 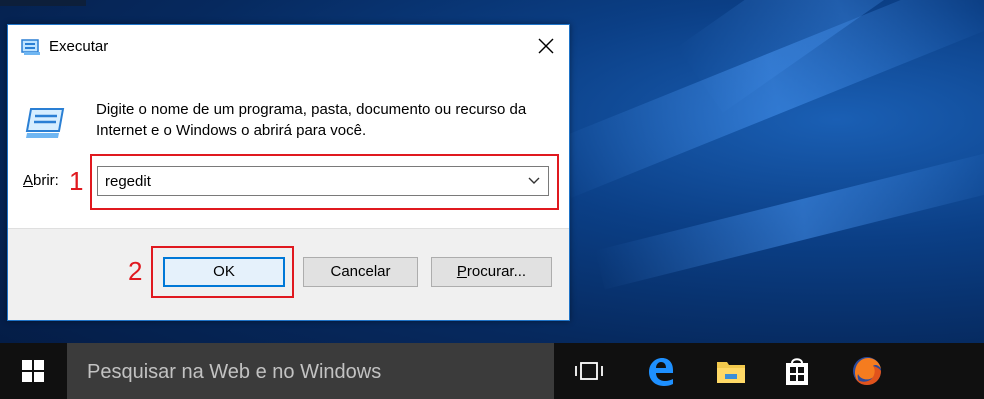 What do you see at coordinates (31, 47) in the screenshot?
I see `run-icon` at bounding box center [31, 47].